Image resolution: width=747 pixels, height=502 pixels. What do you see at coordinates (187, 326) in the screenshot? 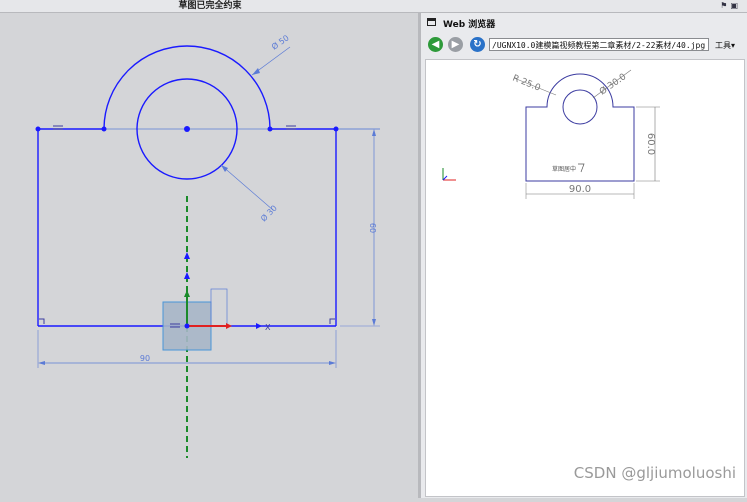
I see `origin-point` at bounding box center [187, 326].